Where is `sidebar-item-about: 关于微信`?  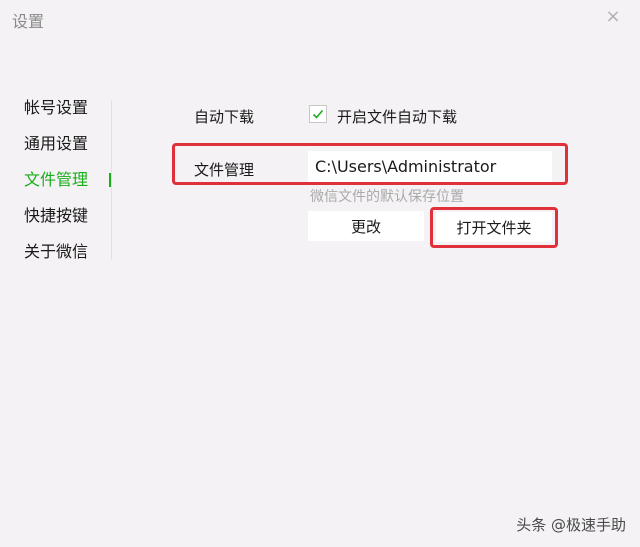 sidebar-item-about: 关于微信 is located at coordinates (60, 252).